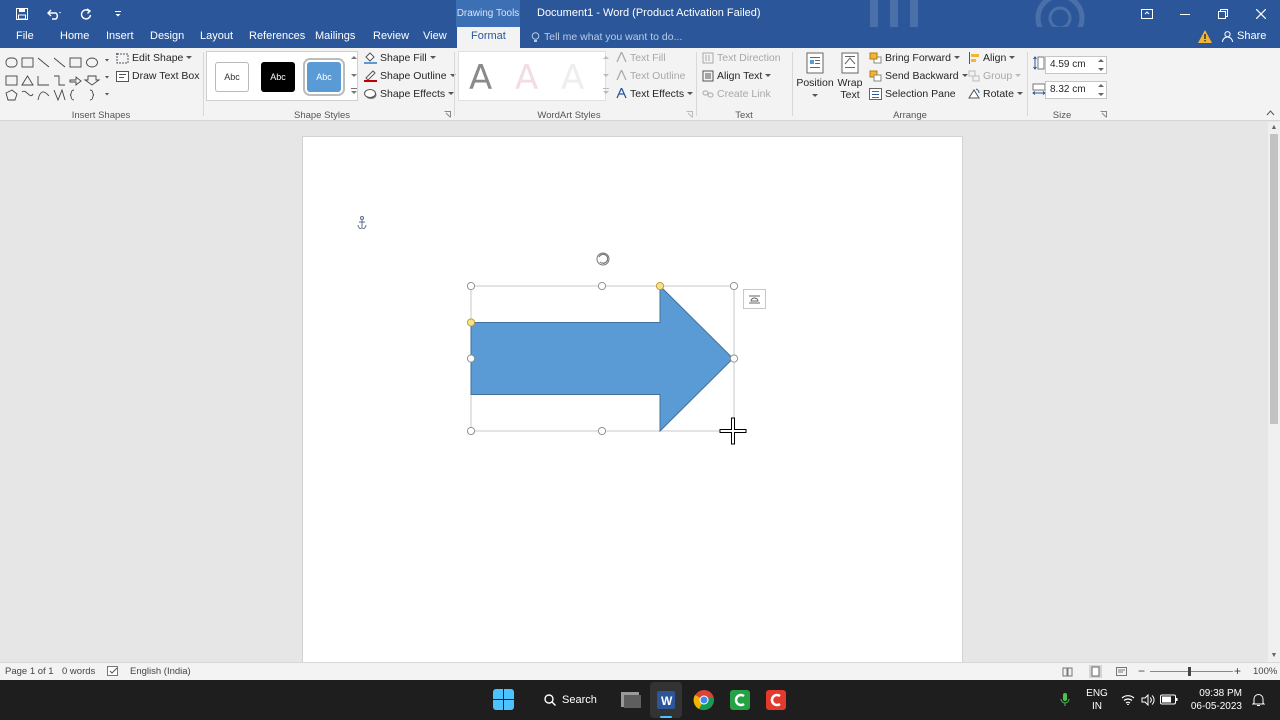 The image size is (1280, 720). What do you see at coordinates (650, 76) in the screenshot?
I see `text-outline-button: Text Outline` at bounding box center [650, 76].